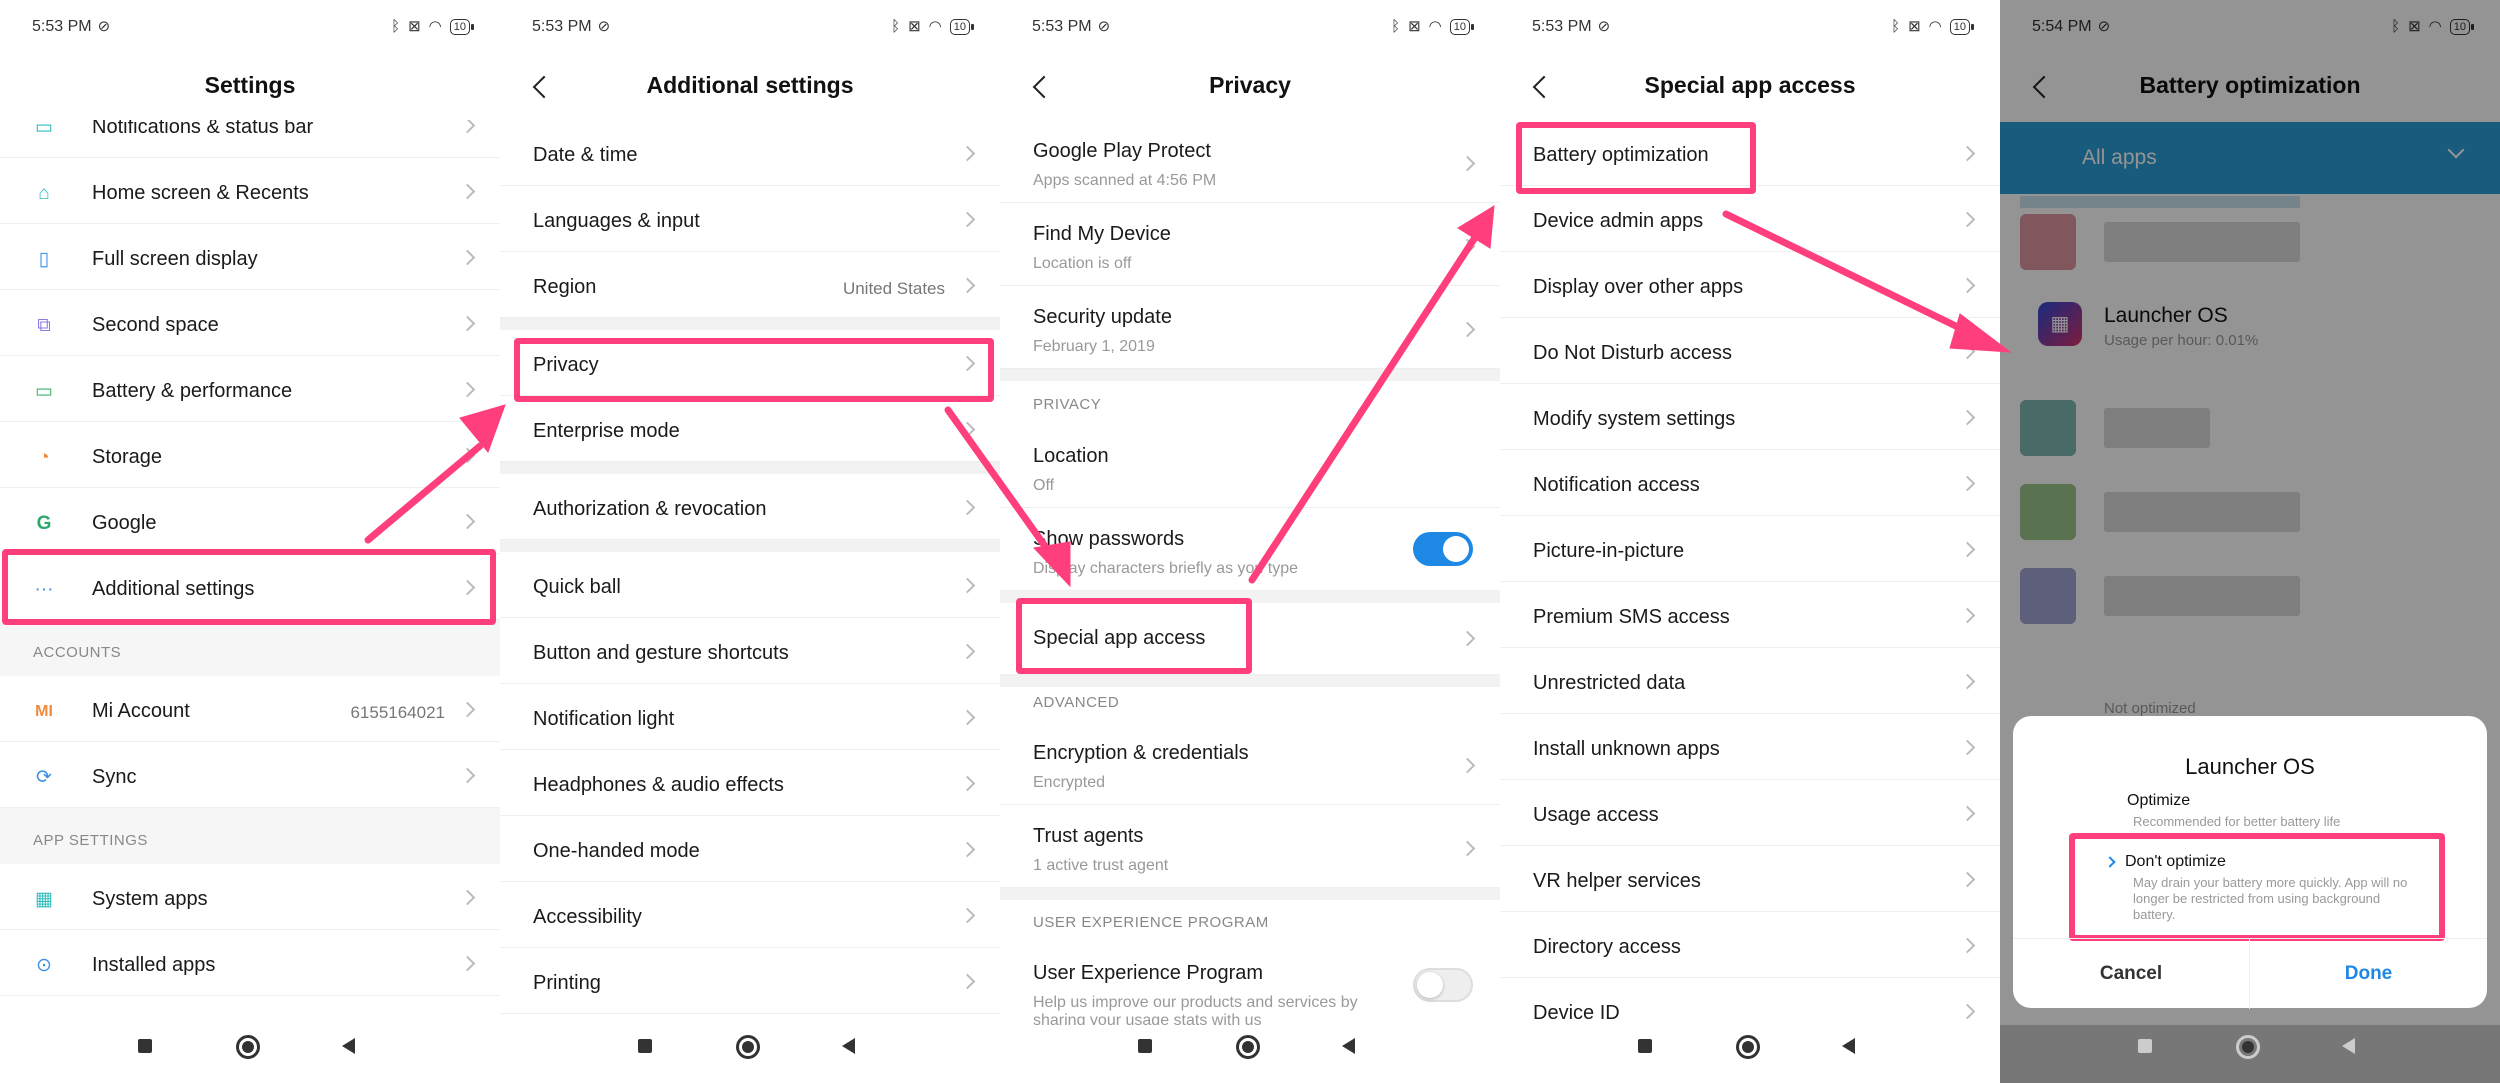  Describe the element at coordinates (1750, 417) in the screenshot. I see `item-modify-system: Modify system settings` at that location.